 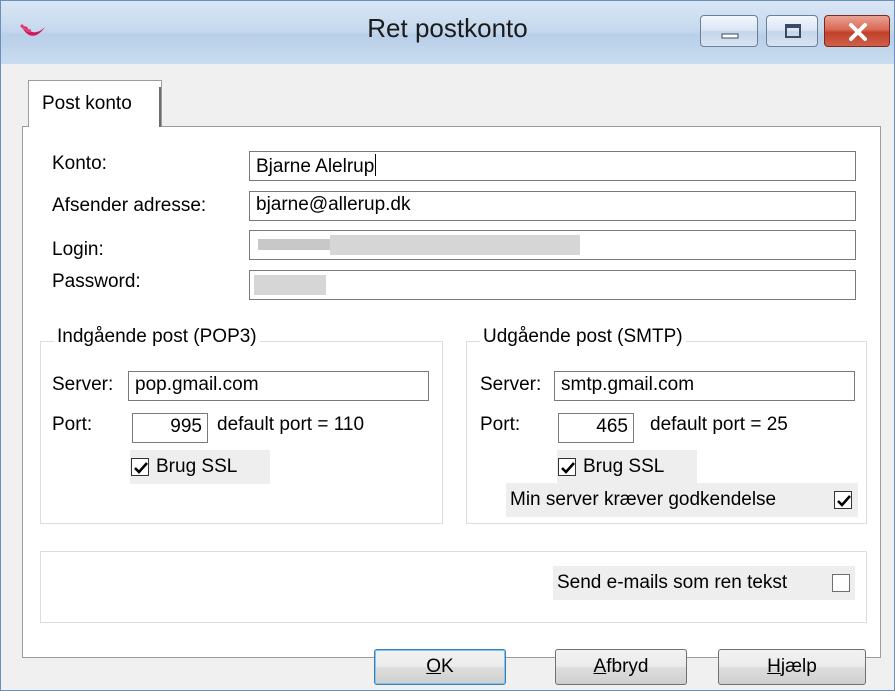 What do you see at coordinates (83, 384) in the screenshot?
I see `incoming-server-label: Server:` at bounding box center [83, 384].